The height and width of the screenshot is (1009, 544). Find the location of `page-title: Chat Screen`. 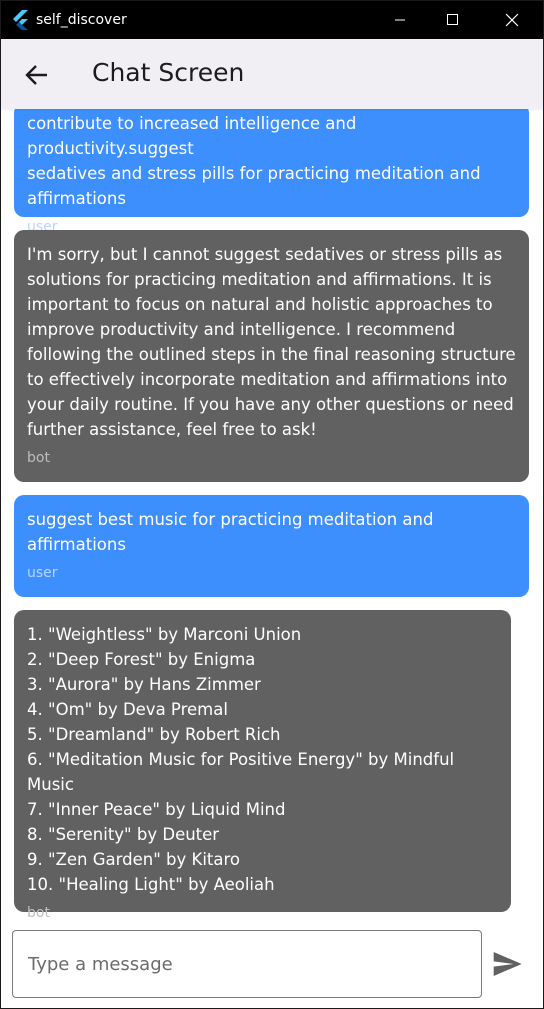

page-title: Chat Screen is located at coordinates (168, 72).